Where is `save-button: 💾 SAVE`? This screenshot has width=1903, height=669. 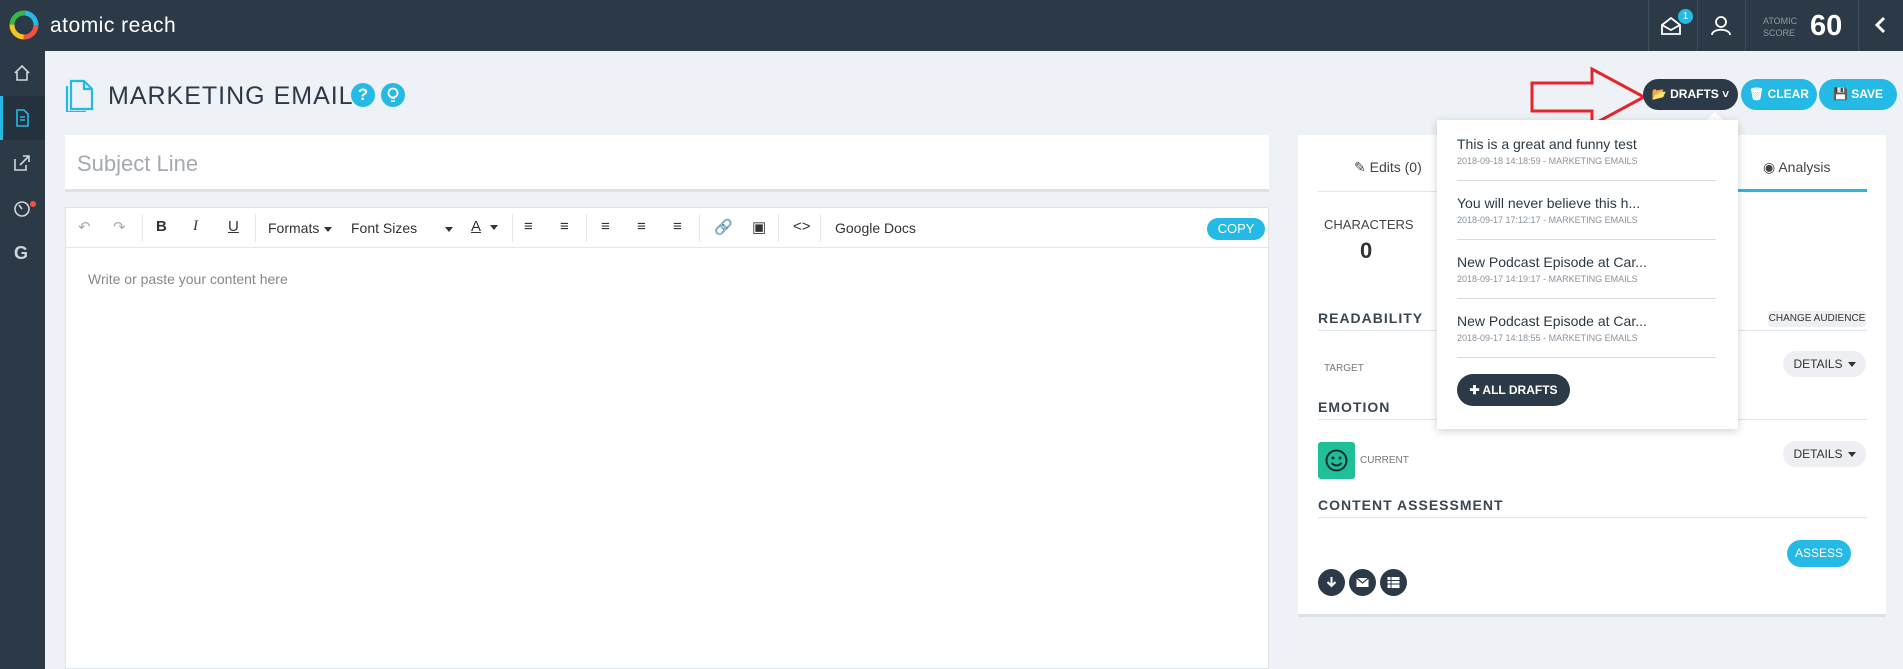 save-button: 💾 SAVE is located at coordinates (1858, 94).